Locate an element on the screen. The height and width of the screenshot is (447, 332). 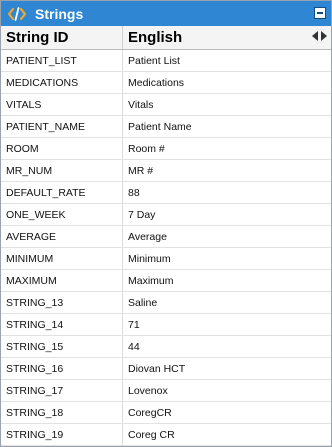
panel-title: Strings is located at coordinates (59, 13).